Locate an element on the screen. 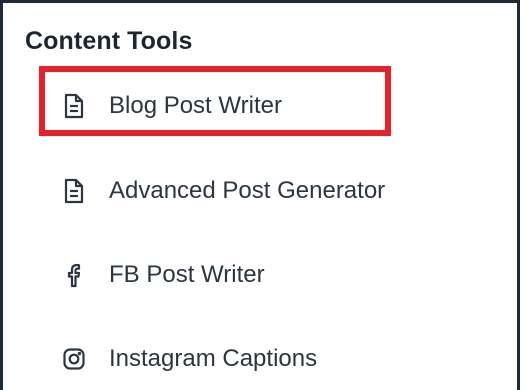 The image size is (529, 390). tool-item-fb-post-writer: FB Post Writer is located at coordinates (163, 275).